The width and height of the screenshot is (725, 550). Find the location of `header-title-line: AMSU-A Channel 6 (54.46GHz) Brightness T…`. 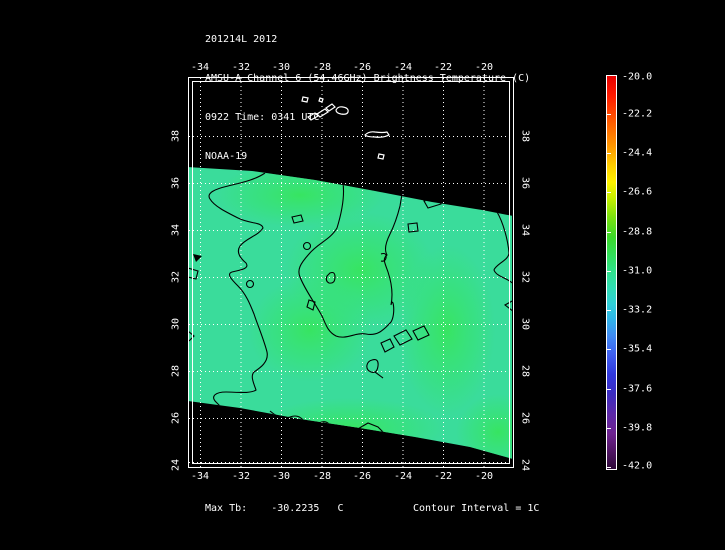

header-title-line: AMSU-A Channel 6 (54.46GHz) Brightness T… is located at coordinates (368, 78).